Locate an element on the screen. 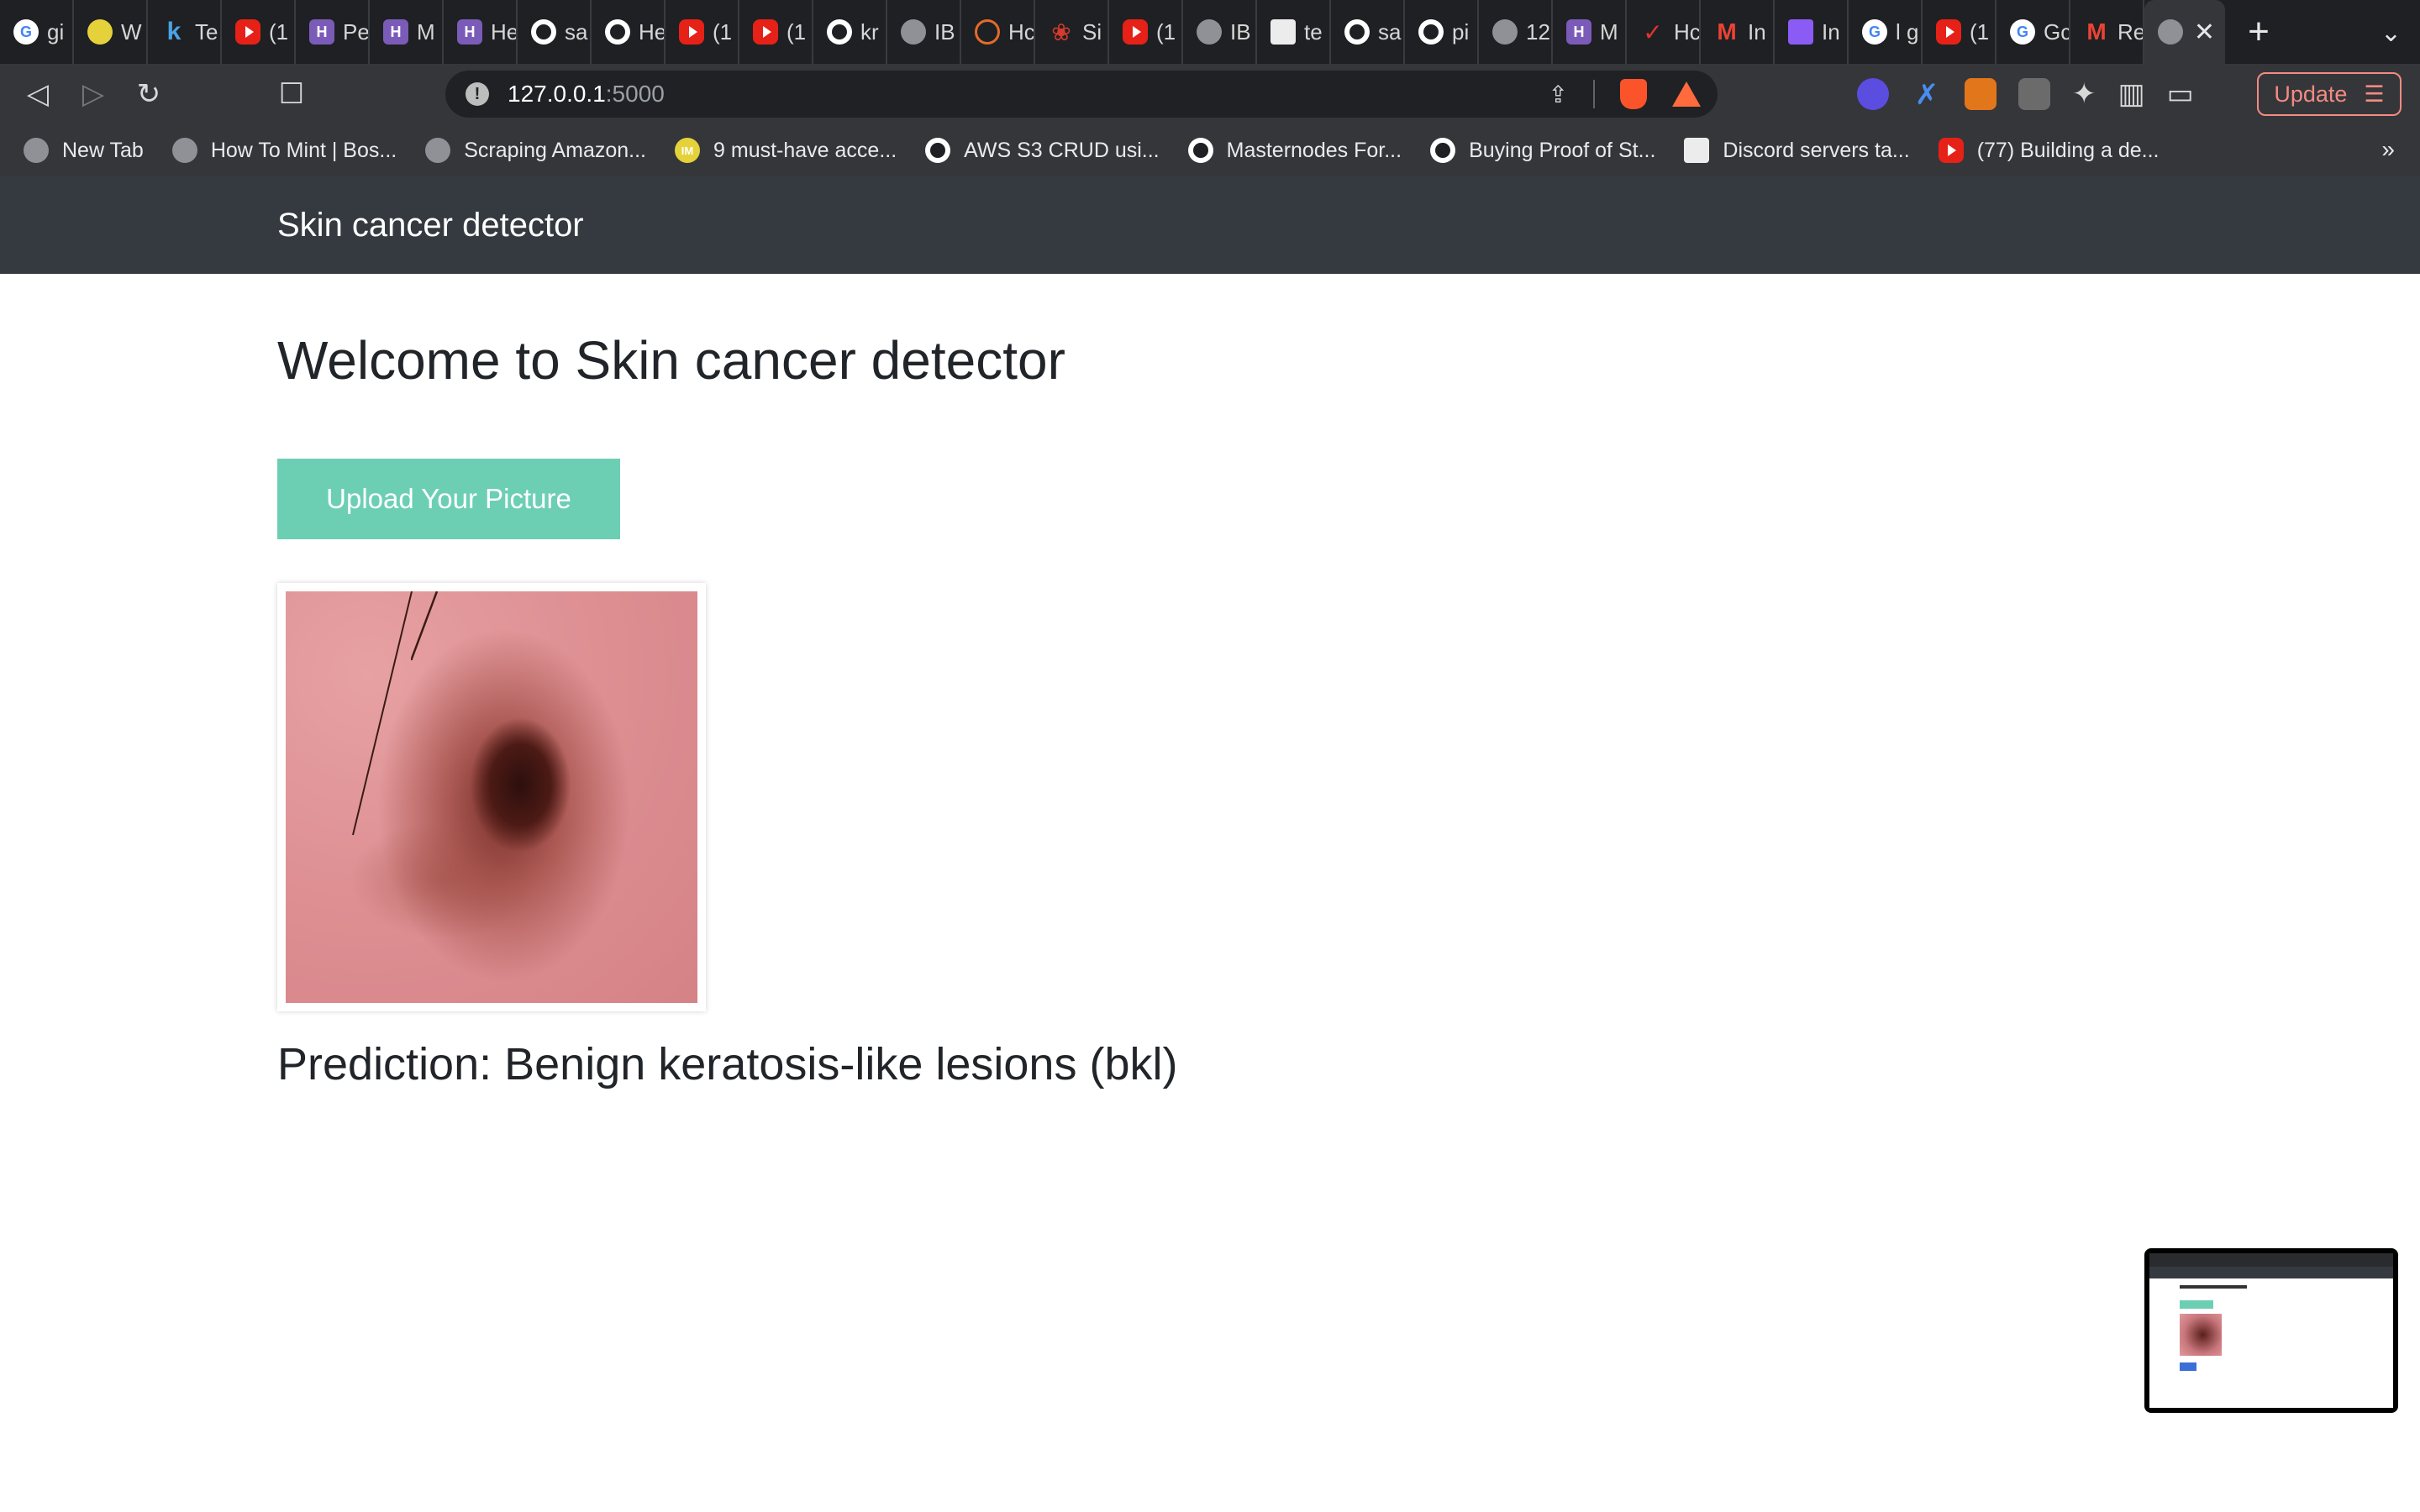  tab-12: IB is located at coordinates (924, 32).